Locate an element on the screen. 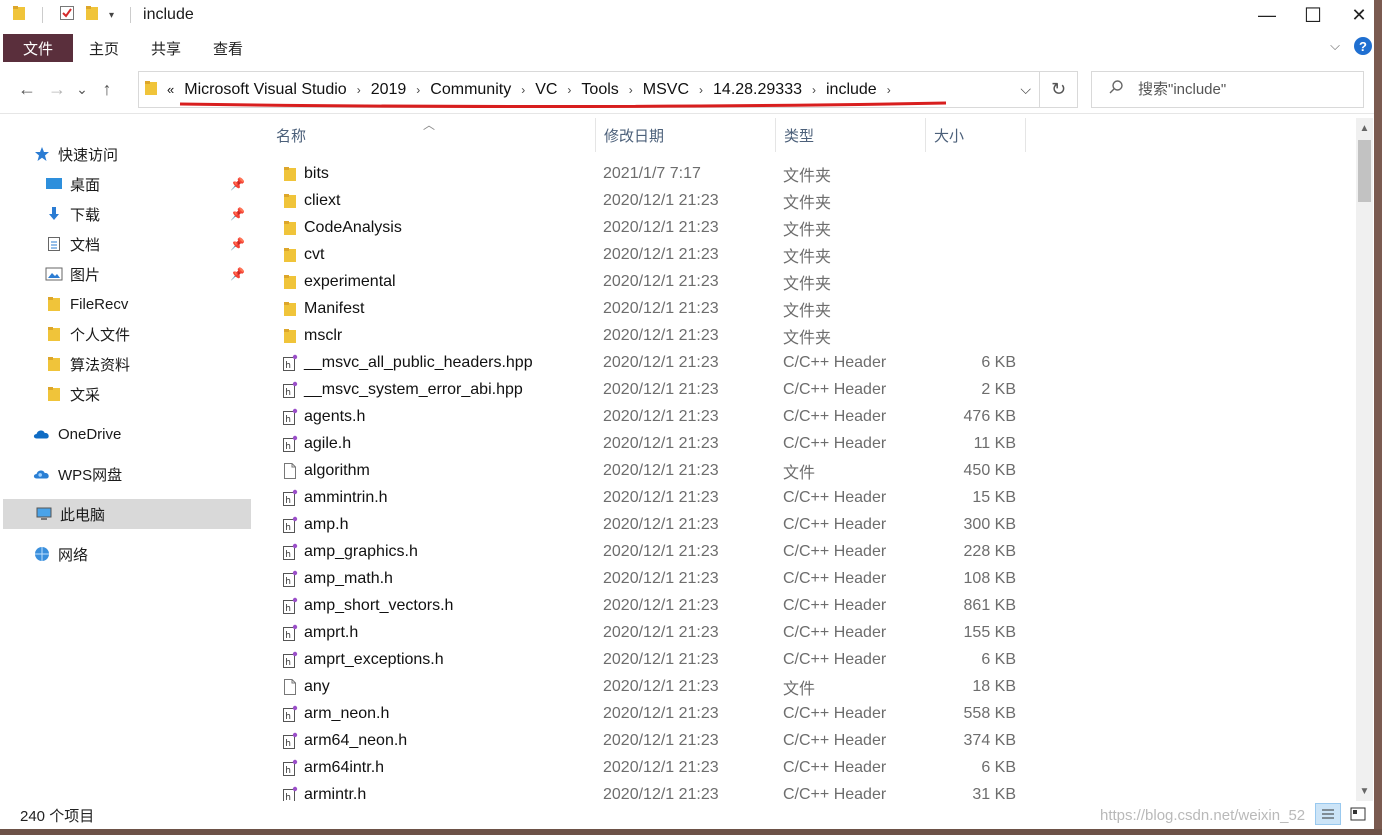 This screenshot has width=1382, height=835. large-icons-view-button is located at coordinates (1358, 814).